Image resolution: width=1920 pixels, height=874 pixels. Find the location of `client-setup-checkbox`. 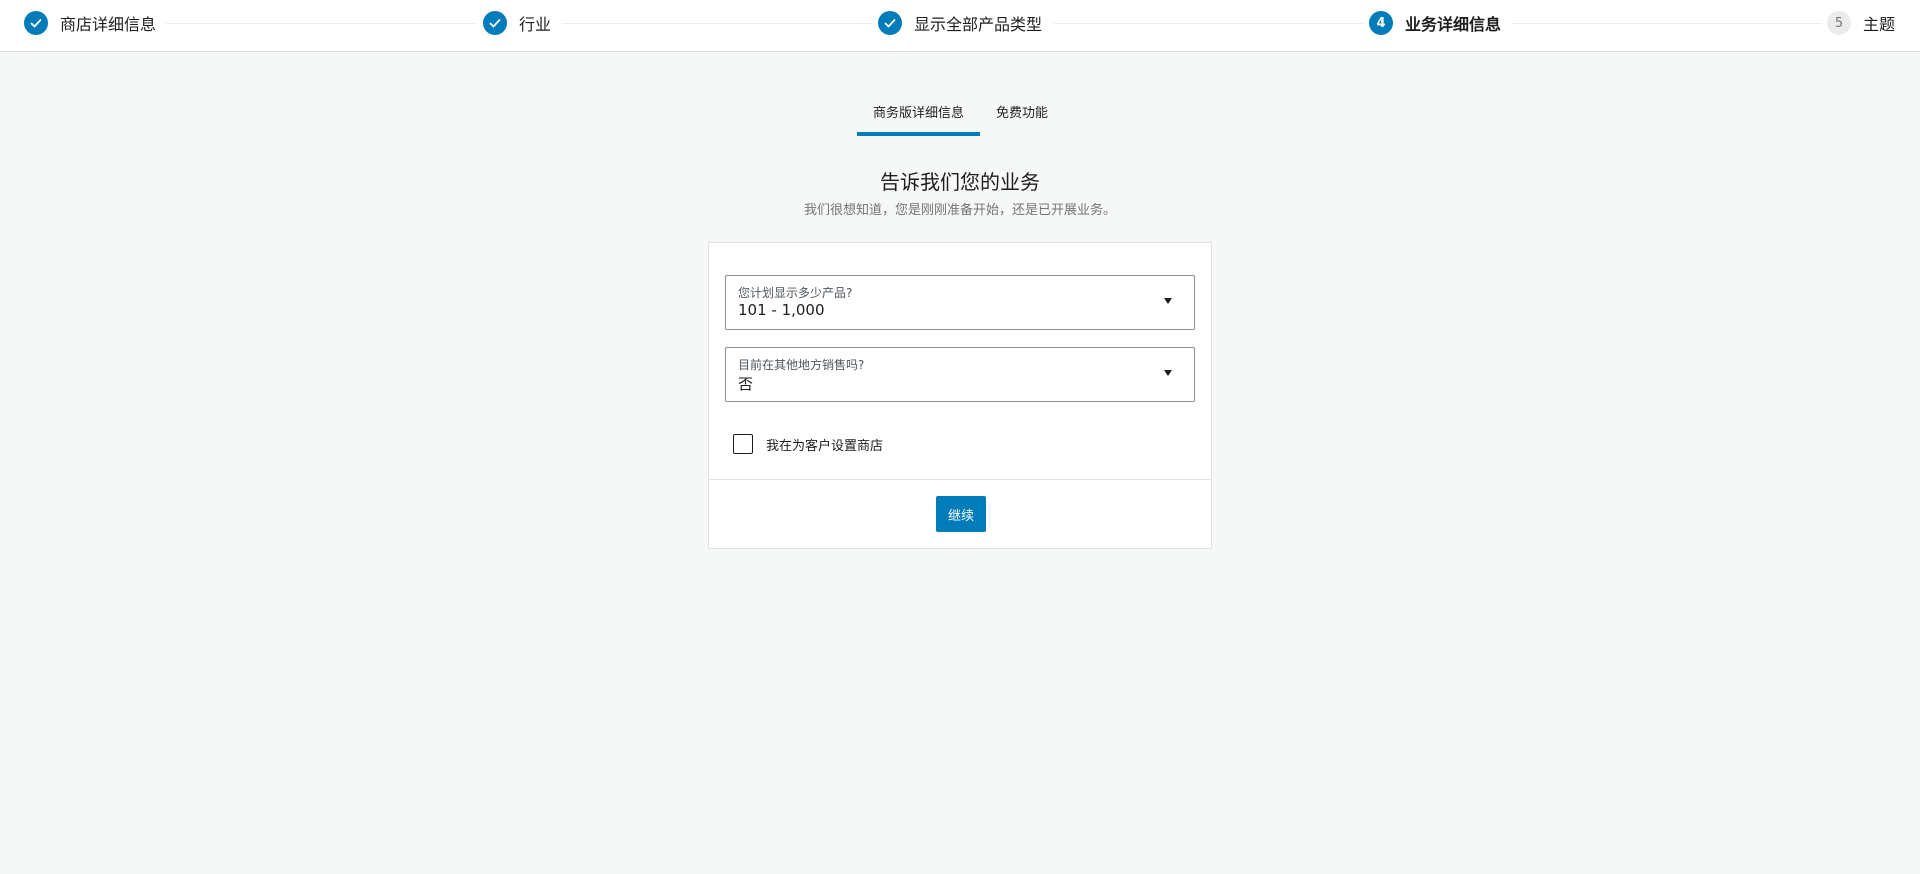

client-setup-checkbox is located at coordinates (743, 444).